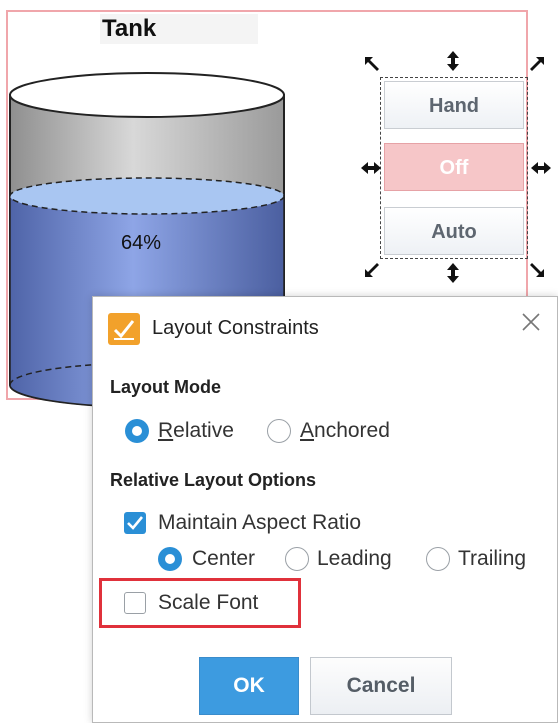 This screenshot has height=723, width=558. I want to click on resize-w-icon, so click(371, 168).